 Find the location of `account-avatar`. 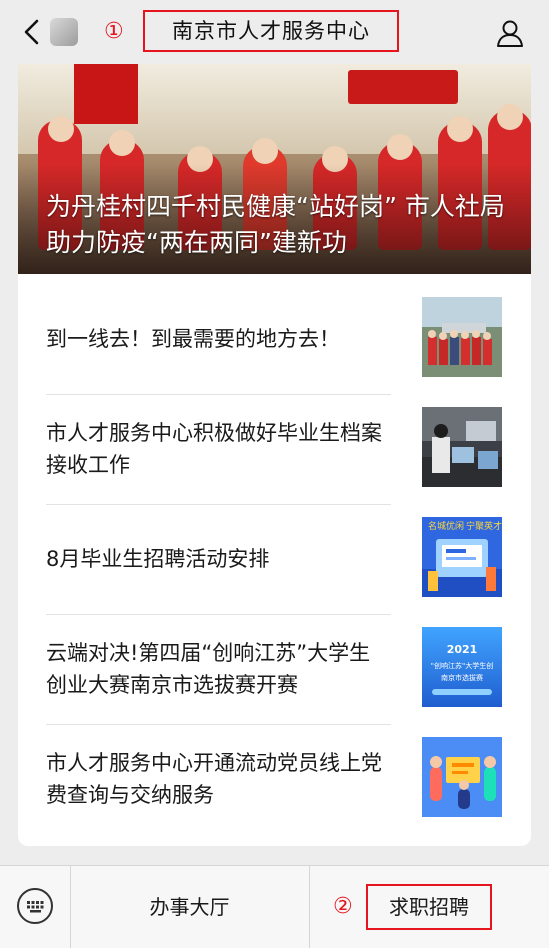

account-avatar is located at coordinates (64, 32).